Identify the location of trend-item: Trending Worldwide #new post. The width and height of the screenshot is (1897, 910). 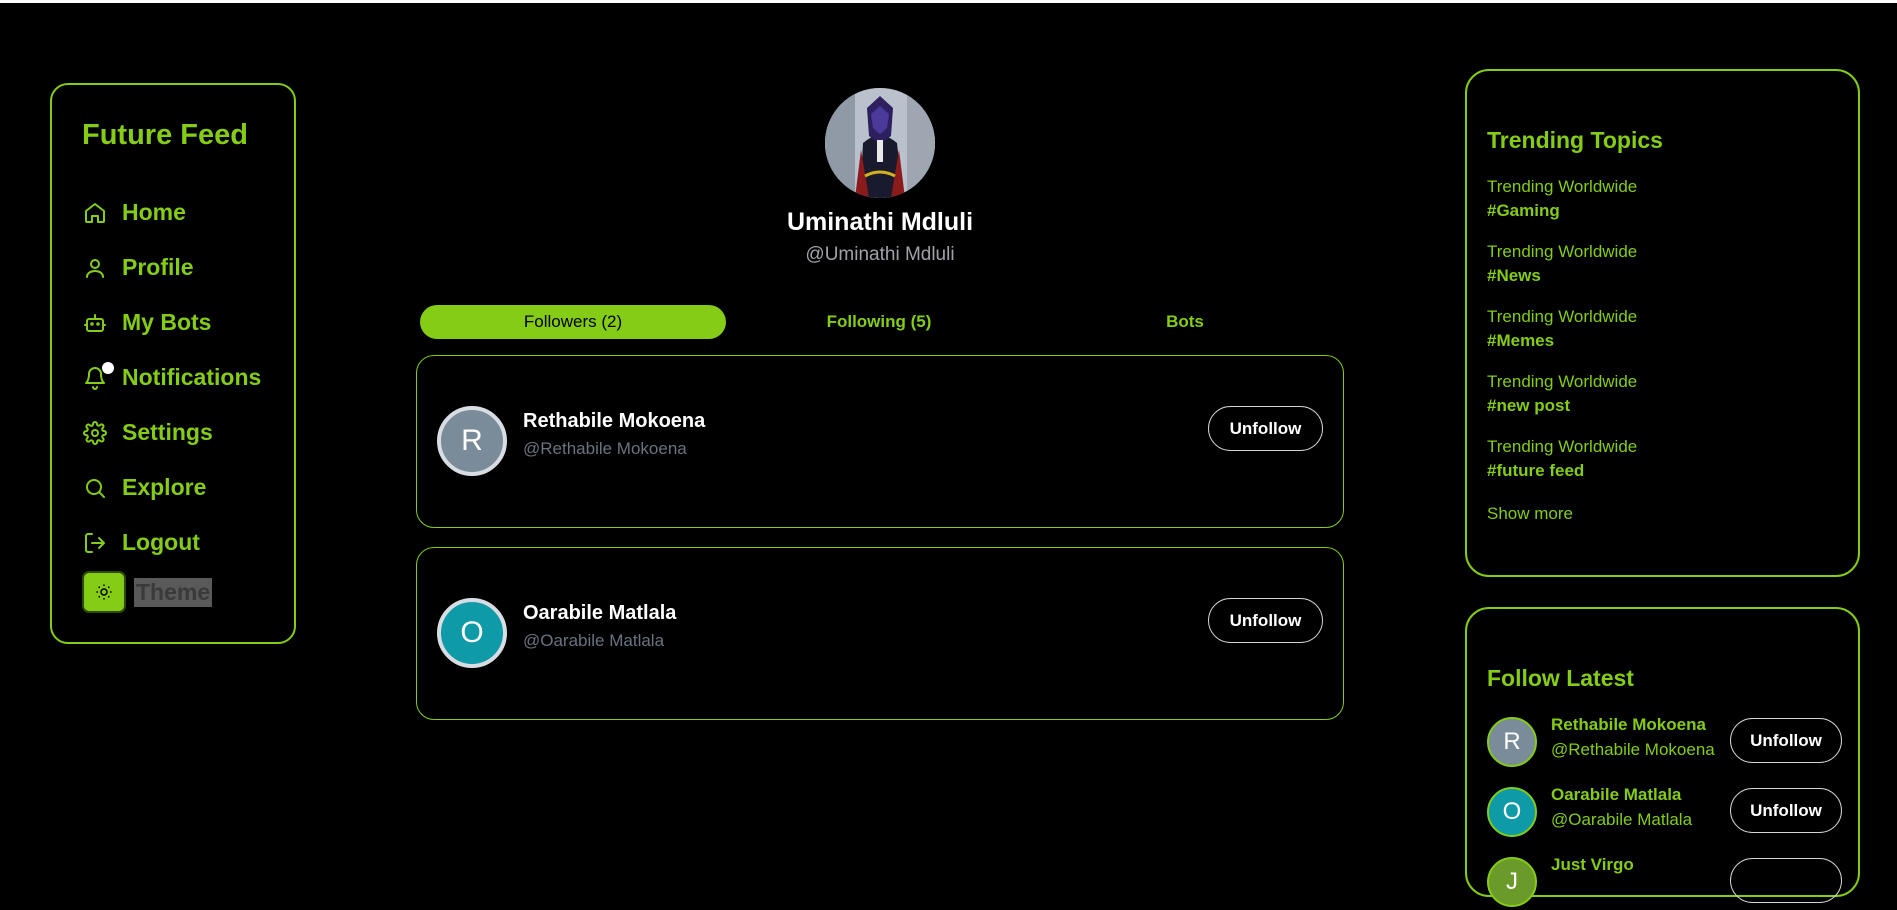
(1562, 404).